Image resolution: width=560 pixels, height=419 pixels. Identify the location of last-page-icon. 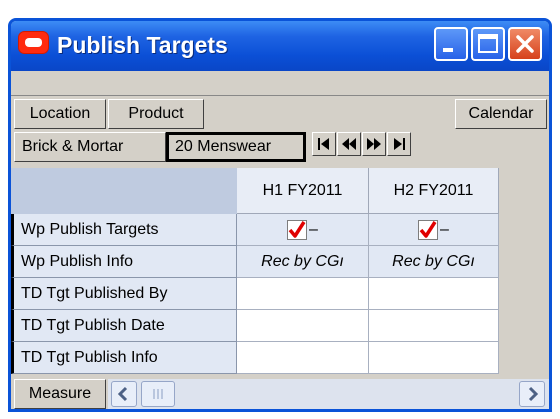
(399, 144).